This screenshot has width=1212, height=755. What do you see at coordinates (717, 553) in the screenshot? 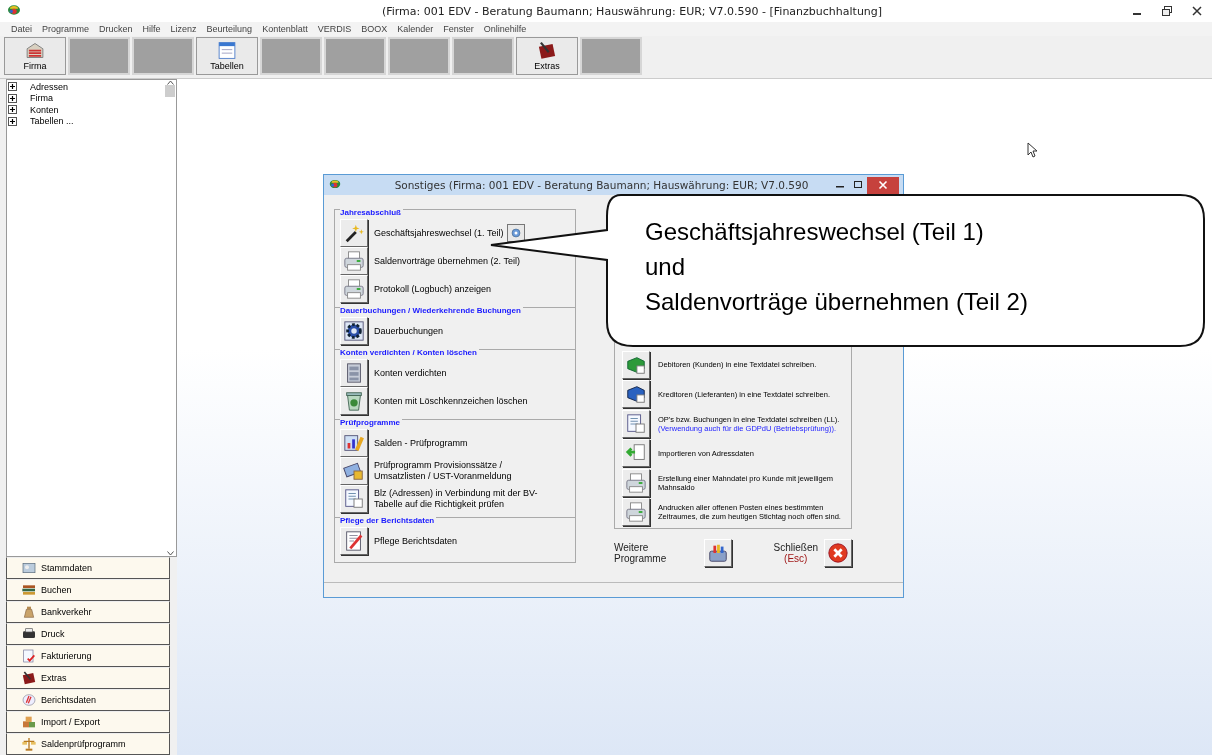
I see `more-programs-button` at bounding box center [717, 553].